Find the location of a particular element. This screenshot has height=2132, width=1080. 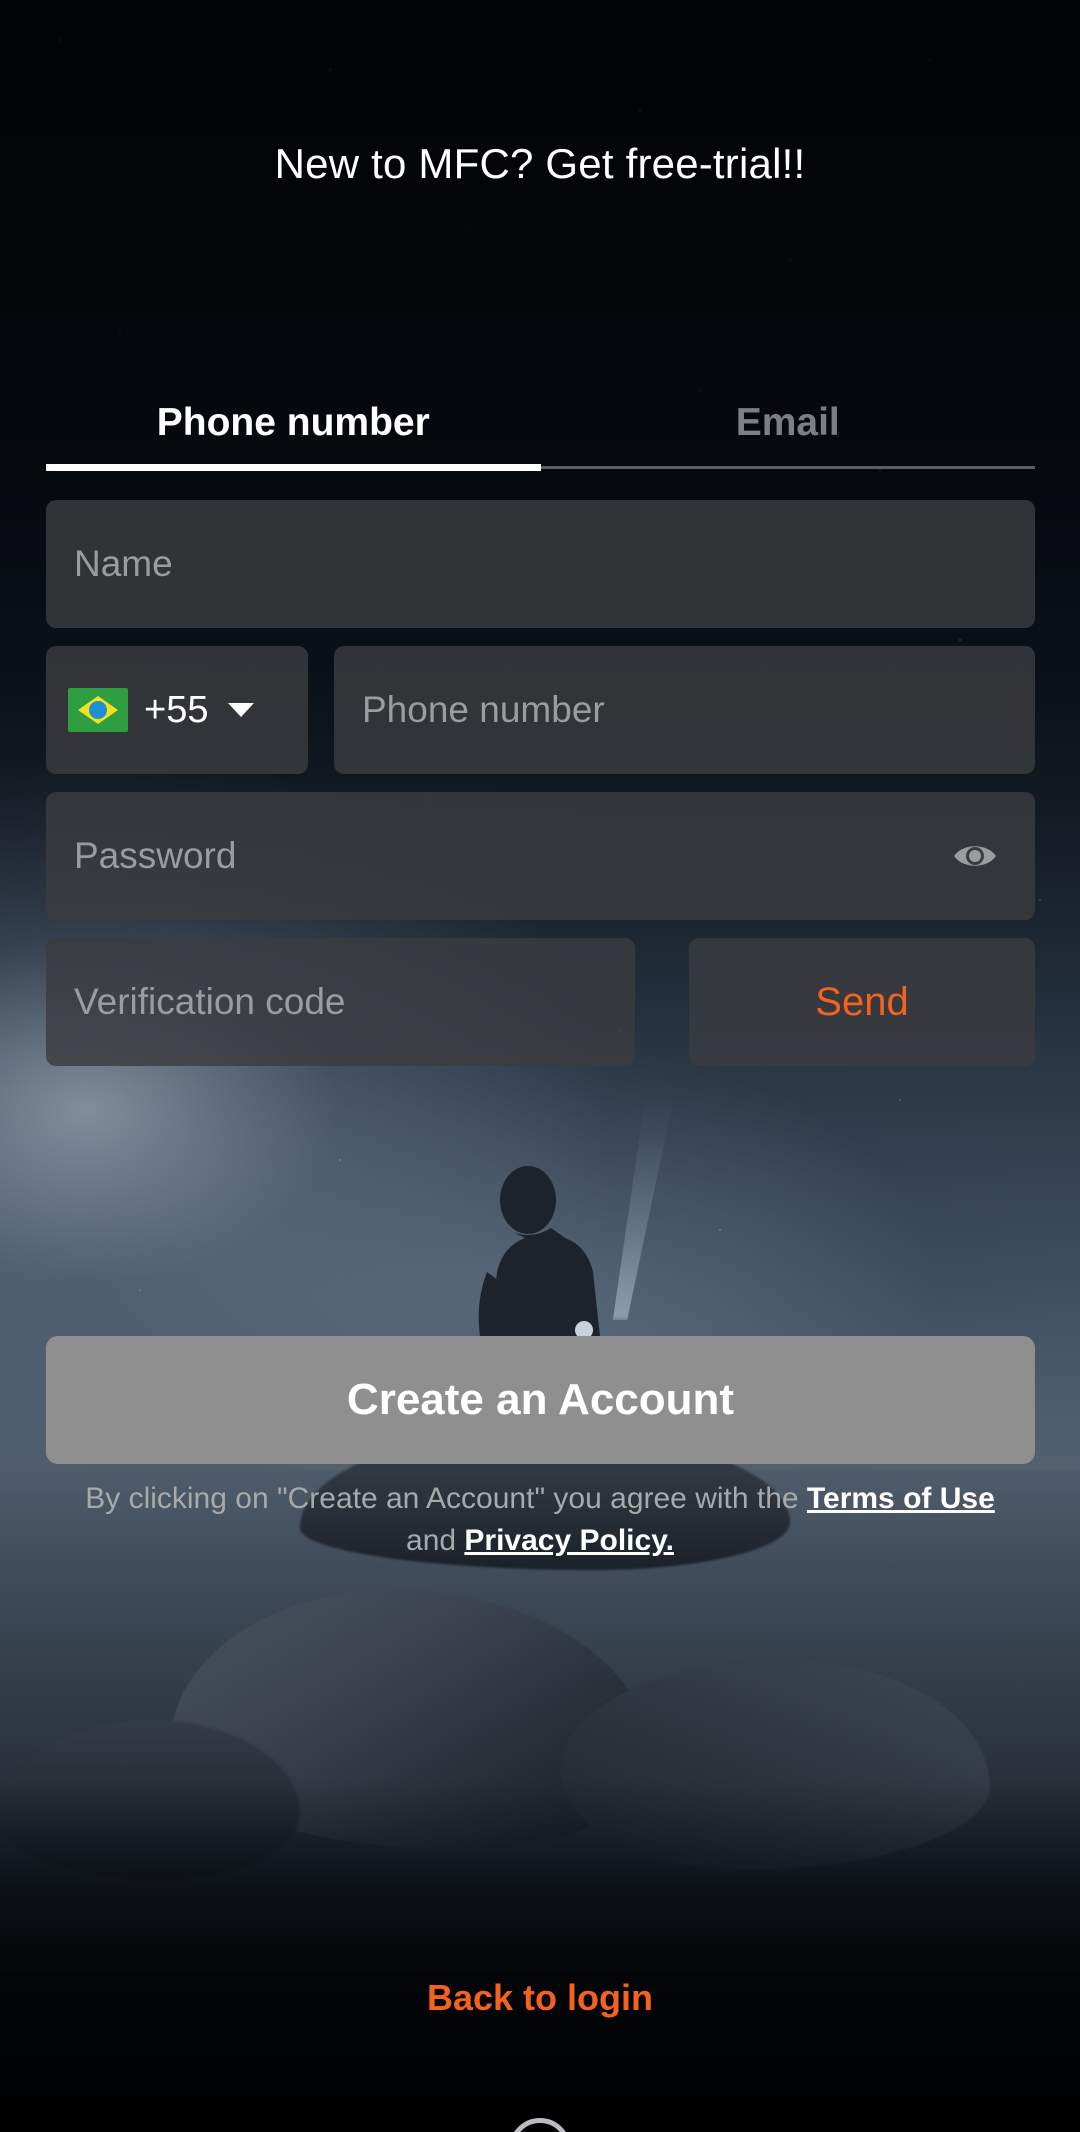

page-title: New to MFC? Get free-trial!! is located at coordinates (540, 163).